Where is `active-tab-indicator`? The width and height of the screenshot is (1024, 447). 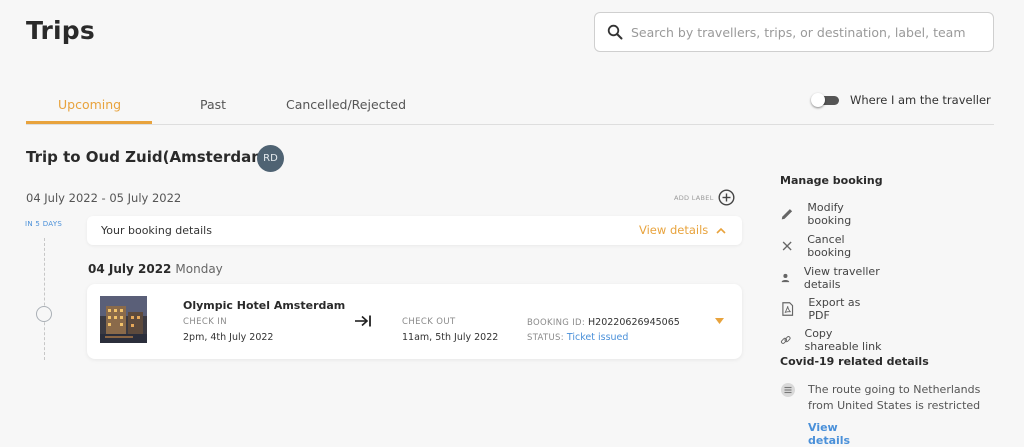
active-tab-indicator is located at coordinates (89, 122).